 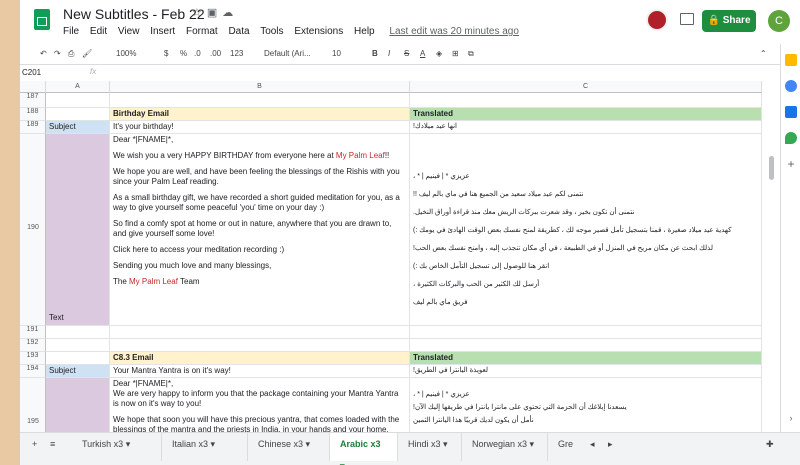 What do you see at coordinates (214, 13) in the screenshot?
I see `move-folder-icon: ▣` at bounding box center [214, 13].